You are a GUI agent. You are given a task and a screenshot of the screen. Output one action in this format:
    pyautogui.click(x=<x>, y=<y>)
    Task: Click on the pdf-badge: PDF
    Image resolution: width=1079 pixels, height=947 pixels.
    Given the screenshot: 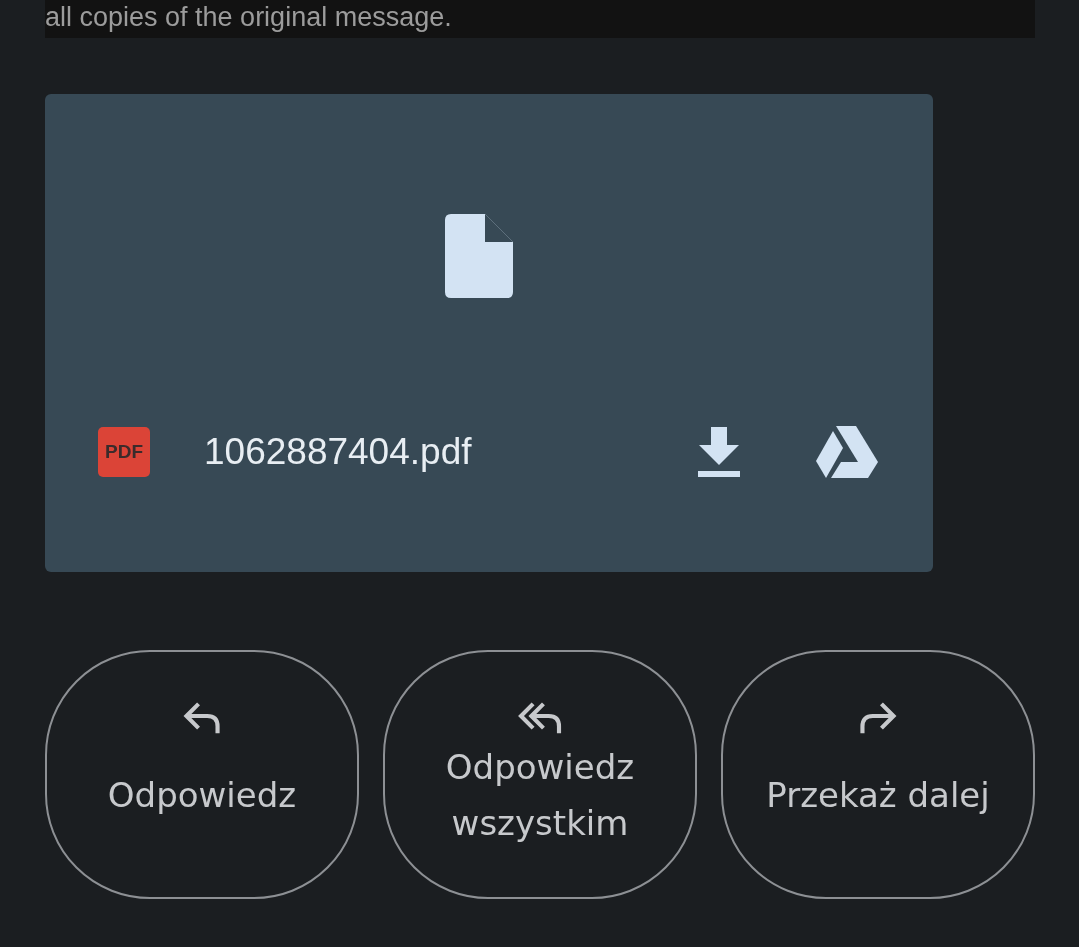 What is the action you would take?
    pyautogui.click(x=124, y=452)
    